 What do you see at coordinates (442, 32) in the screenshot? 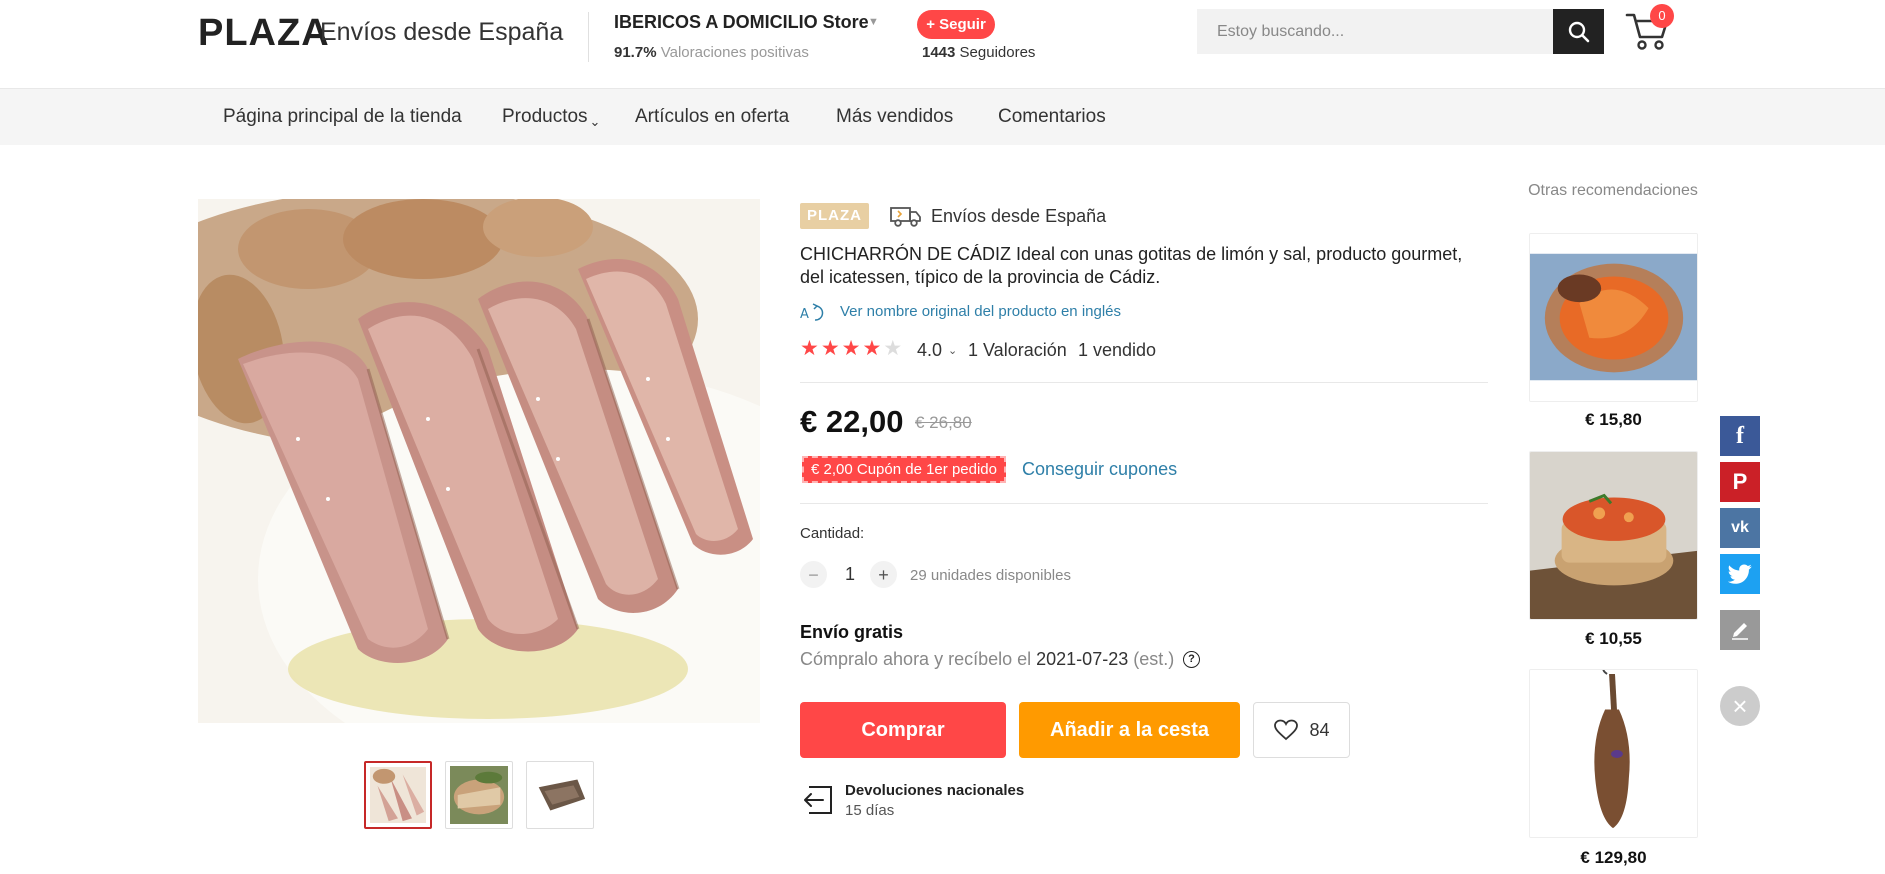
I see `logo-subtitle: Envíos desde España` at bounding box center [442, 32].